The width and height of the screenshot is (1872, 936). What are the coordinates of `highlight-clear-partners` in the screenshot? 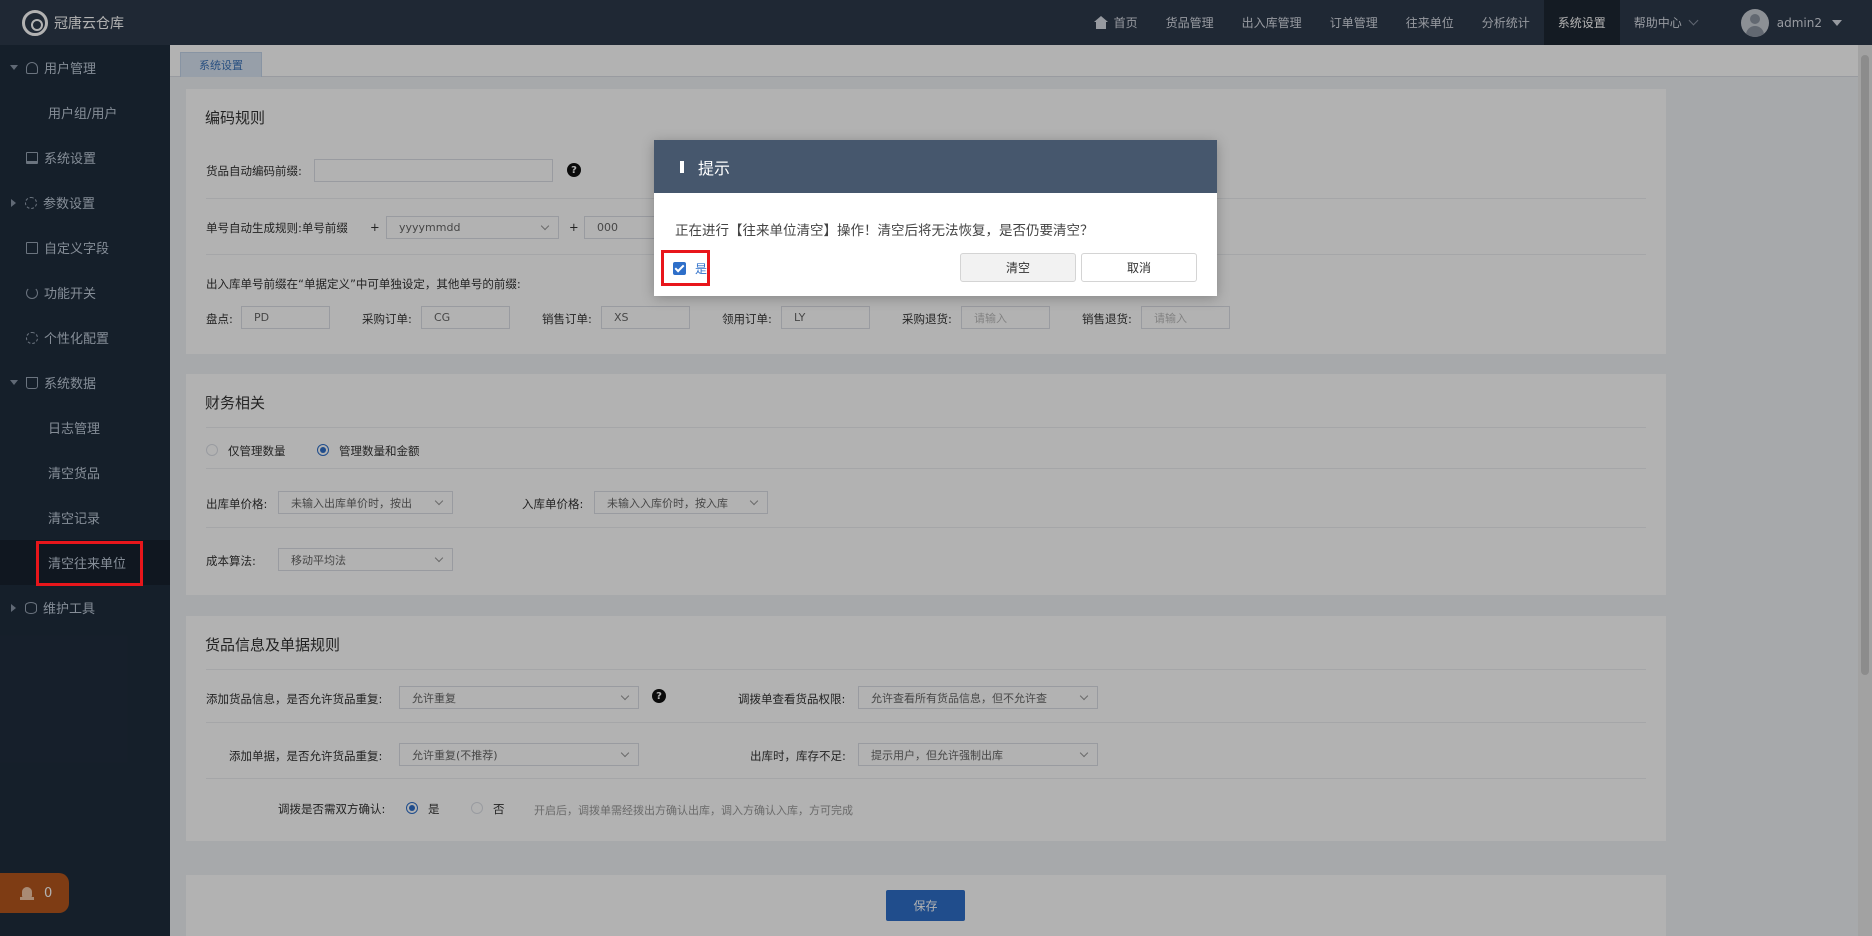 It's located at (89, 563).